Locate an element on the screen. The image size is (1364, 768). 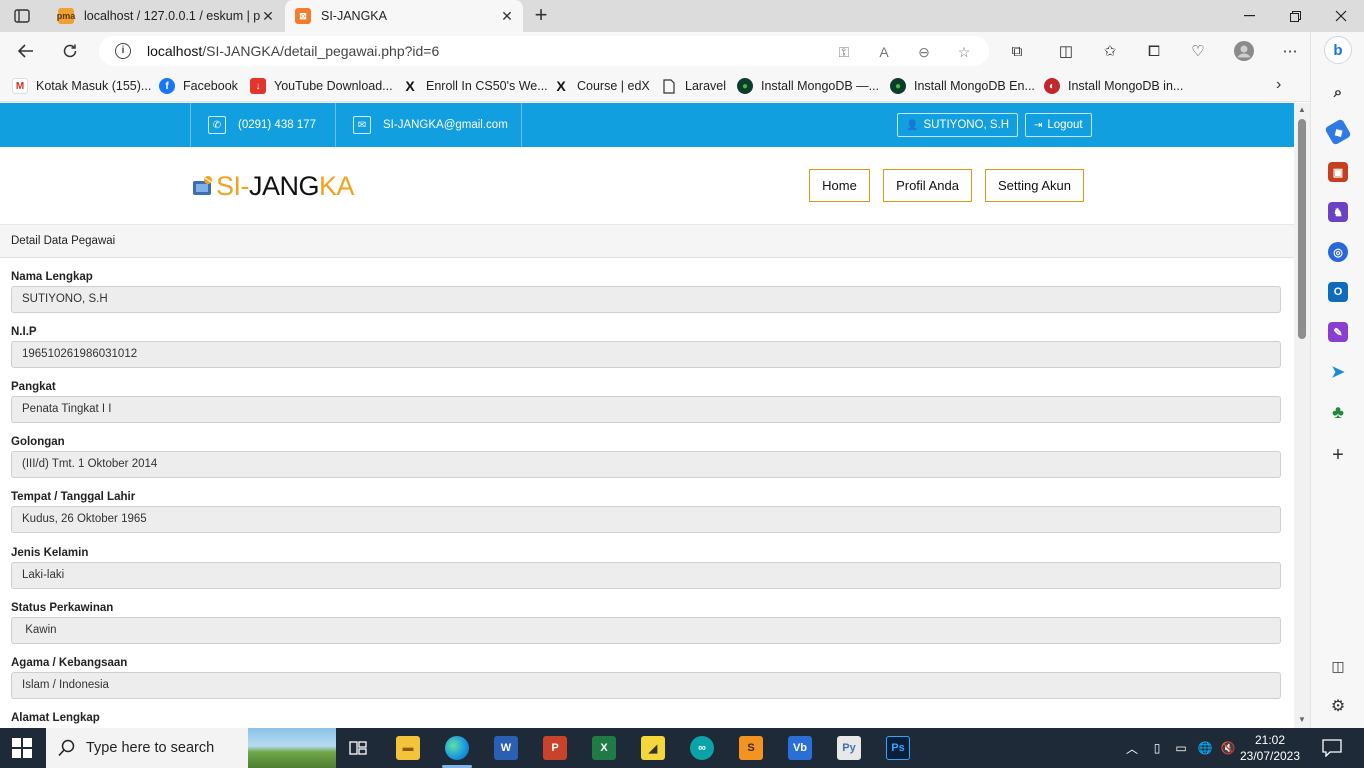
edge-browser-icon is located at coordinates (457, 748).